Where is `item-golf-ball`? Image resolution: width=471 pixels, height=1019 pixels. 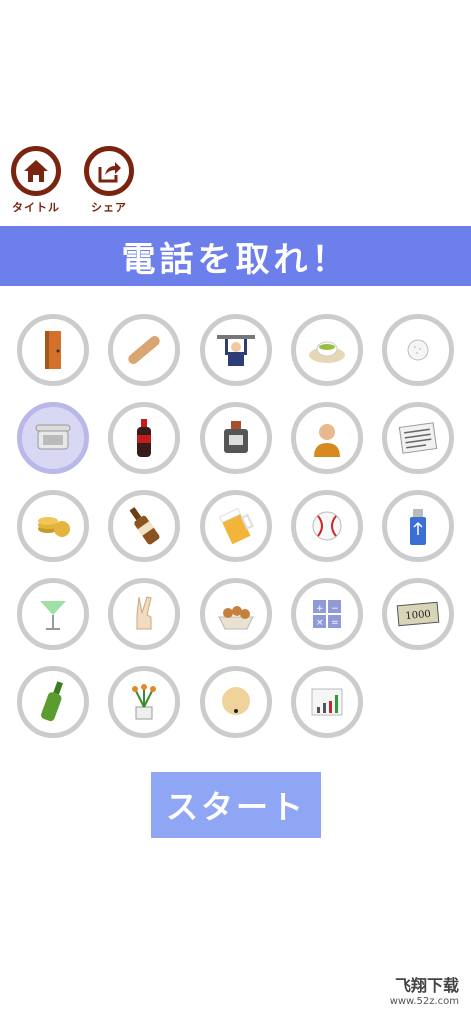 item-golf-ball is located at coordinates (418, 350).